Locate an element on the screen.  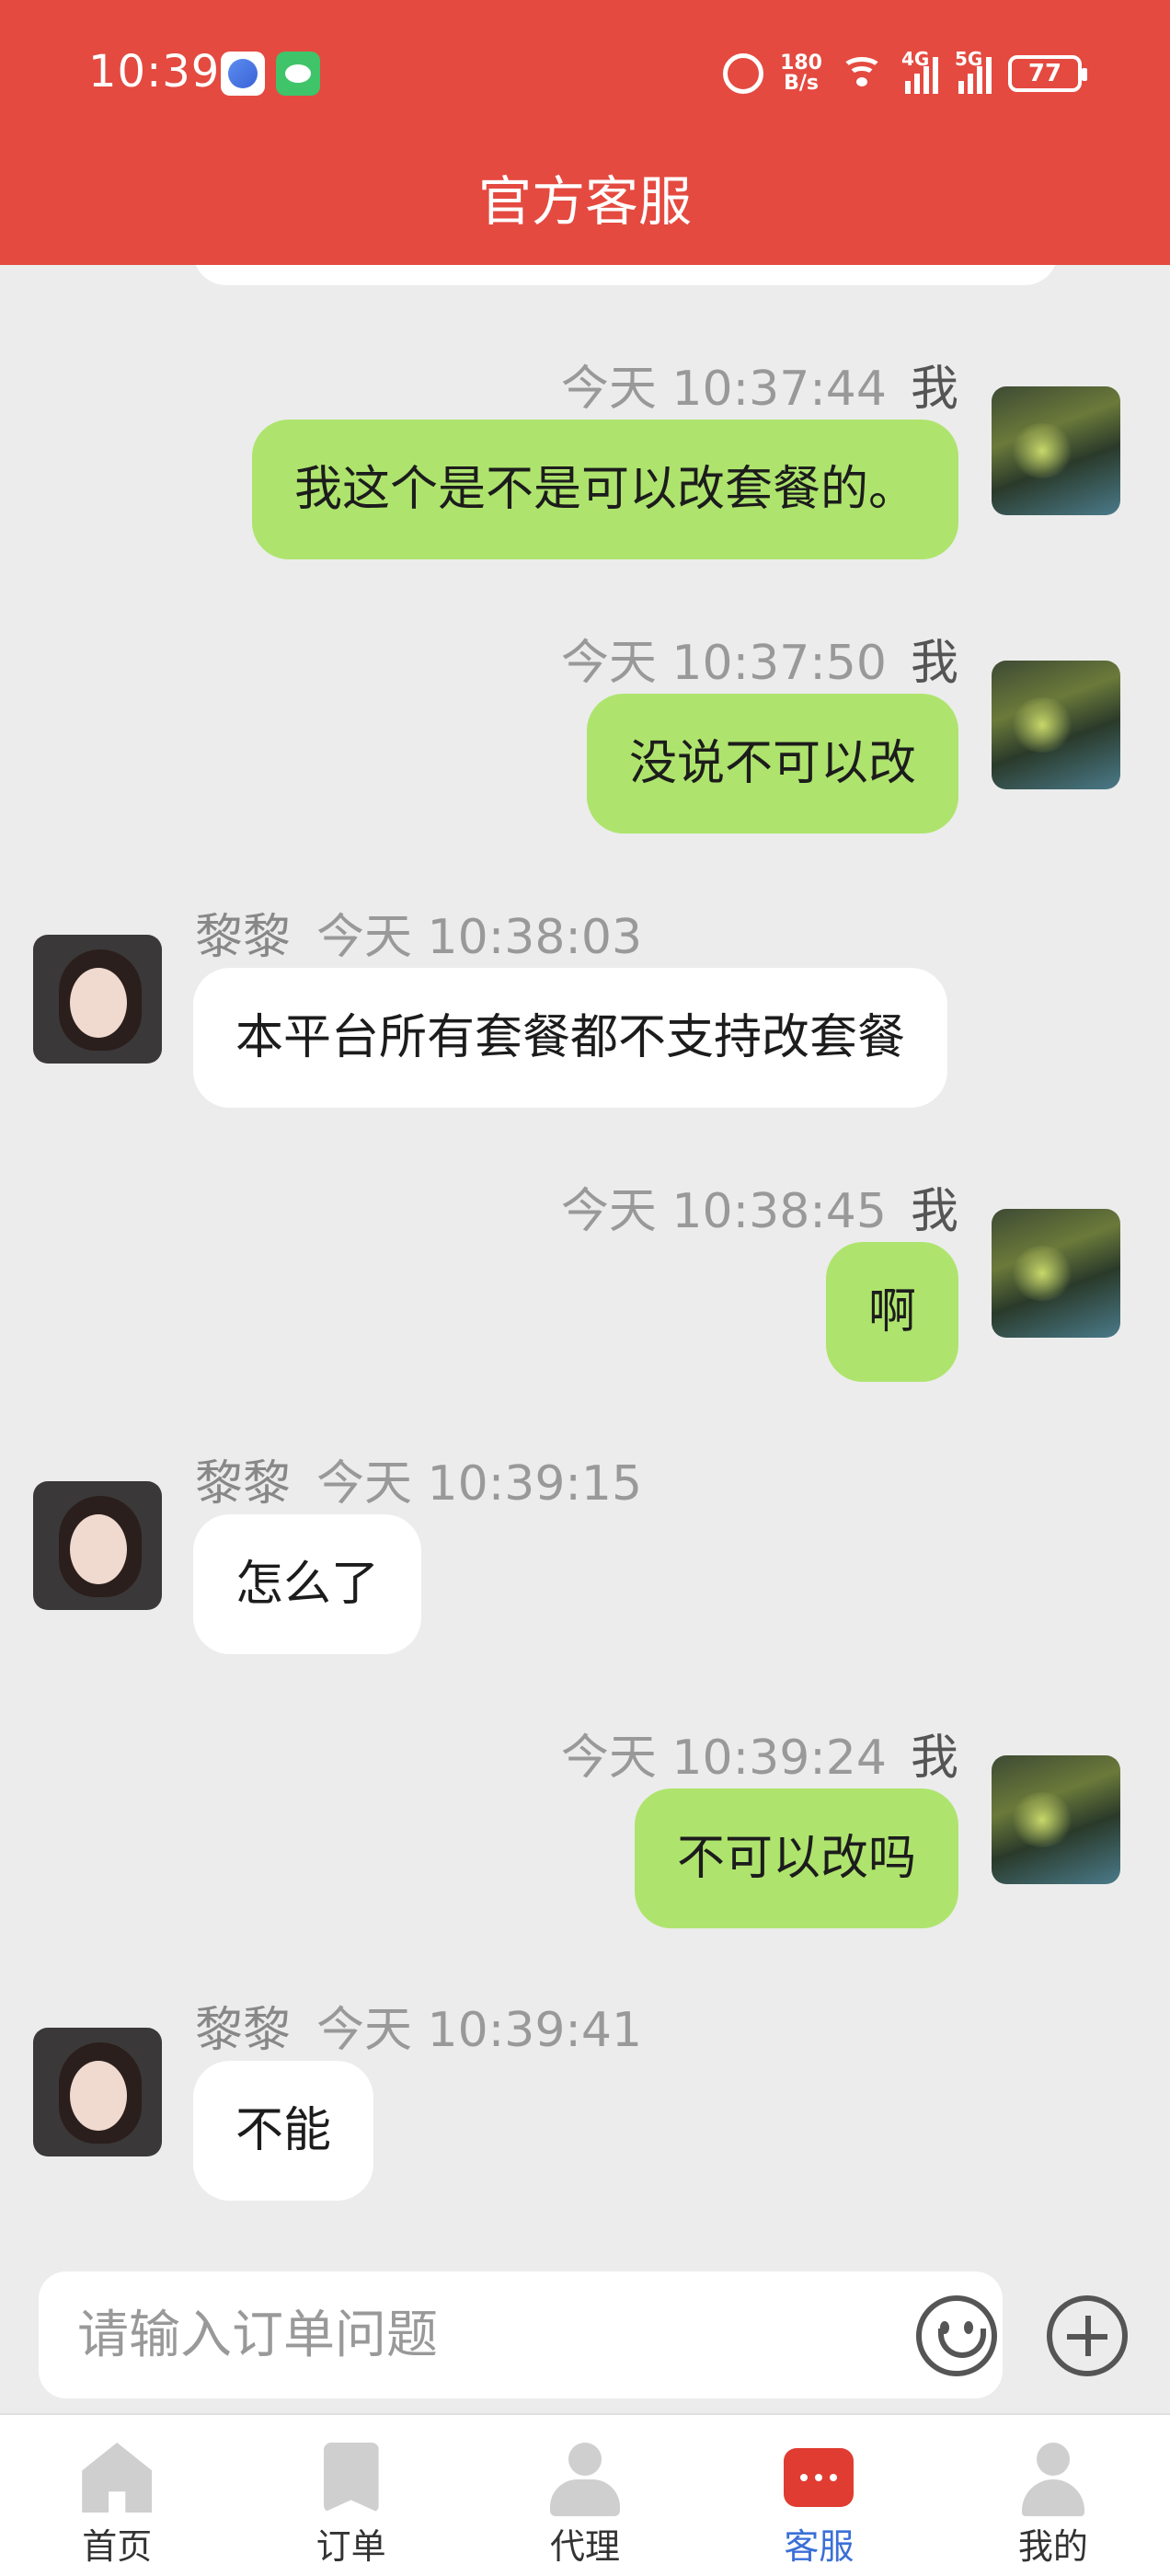
nav-label: 我的 is located at coordinates (1052, 2546).